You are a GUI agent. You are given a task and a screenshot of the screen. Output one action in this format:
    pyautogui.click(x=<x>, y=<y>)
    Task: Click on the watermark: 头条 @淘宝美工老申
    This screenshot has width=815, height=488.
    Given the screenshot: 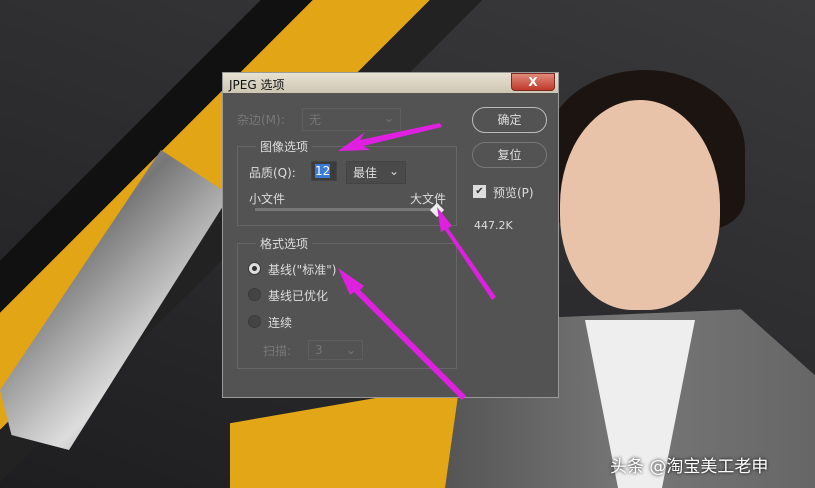 What is the action you would take?
    pyautogui.click(x=689, y=467)
    